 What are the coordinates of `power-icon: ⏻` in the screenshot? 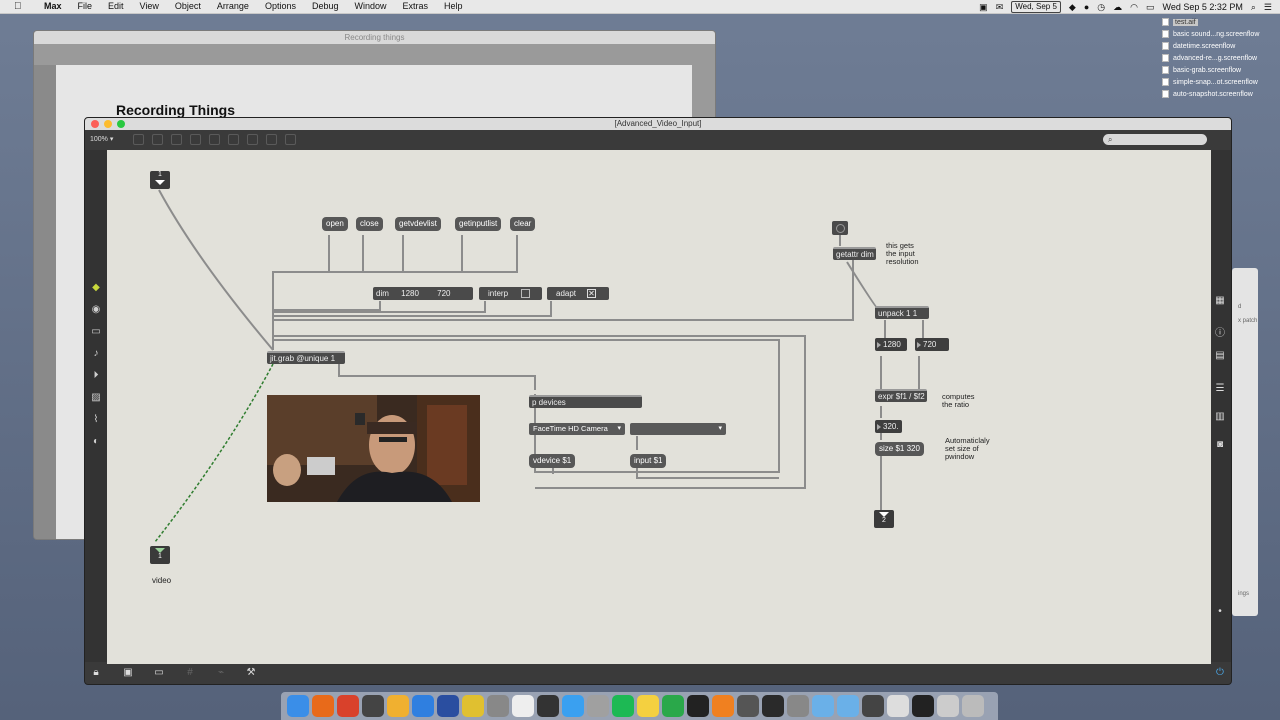 It's located at (1220, 673).